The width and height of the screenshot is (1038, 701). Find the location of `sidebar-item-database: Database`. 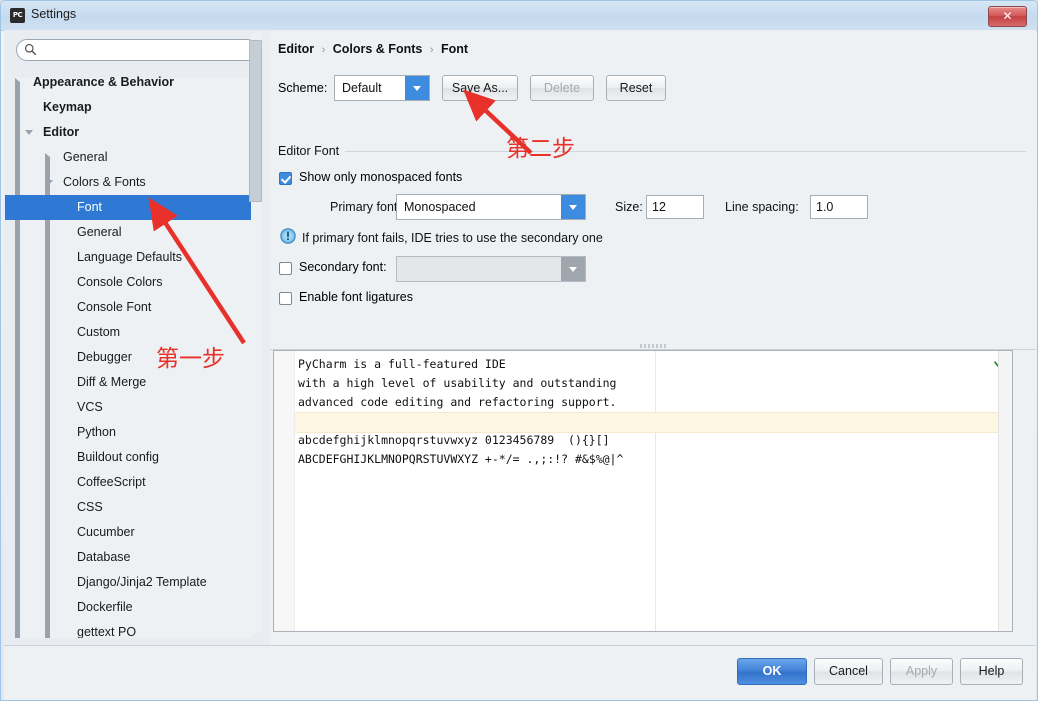

sidebar-item-database: Database is located at coordinates (129, 557).